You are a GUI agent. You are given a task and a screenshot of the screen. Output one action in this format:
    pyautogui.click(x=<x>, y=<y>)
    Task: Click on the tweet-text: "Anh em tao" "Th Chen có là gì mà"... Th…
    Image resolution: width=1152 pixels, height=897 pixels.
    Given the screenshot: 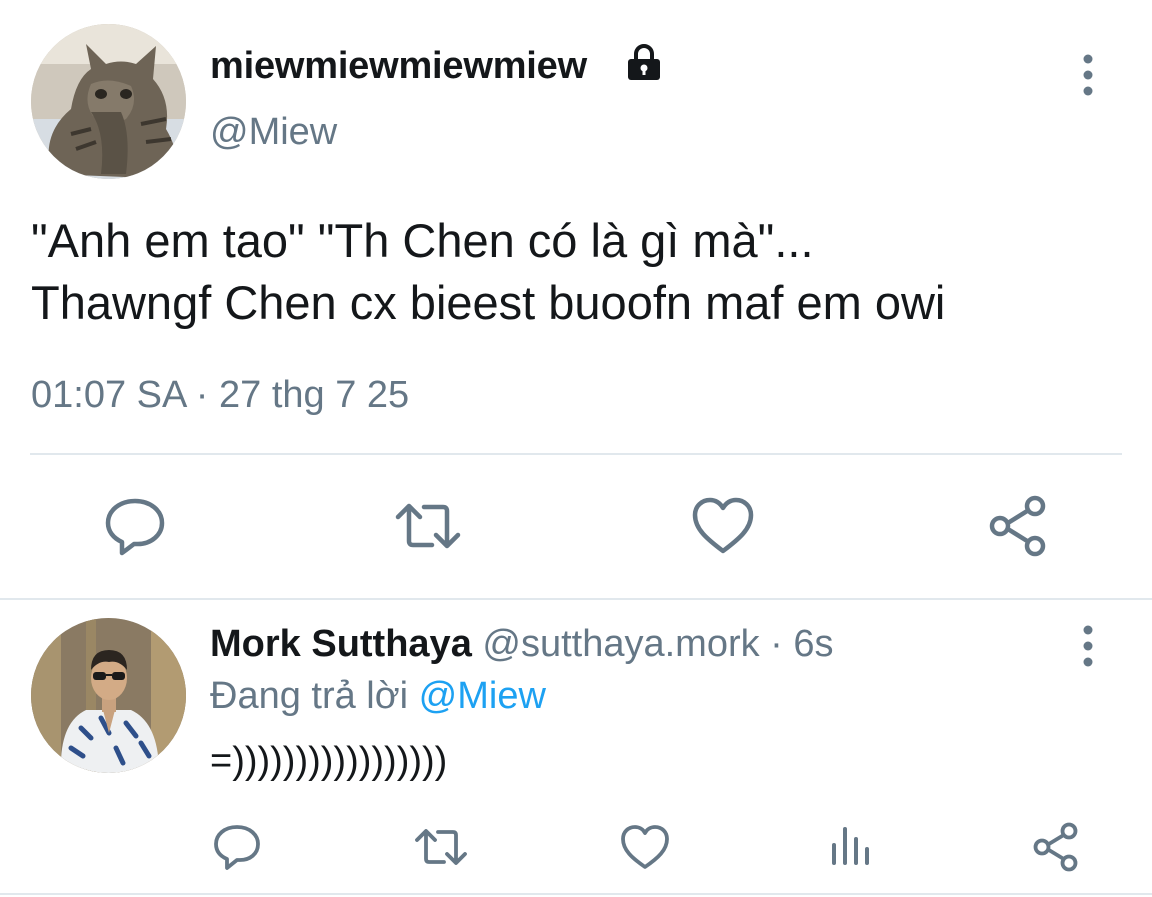 What is the action you would take?
    pyautogui.click(x=488, y=272)
    